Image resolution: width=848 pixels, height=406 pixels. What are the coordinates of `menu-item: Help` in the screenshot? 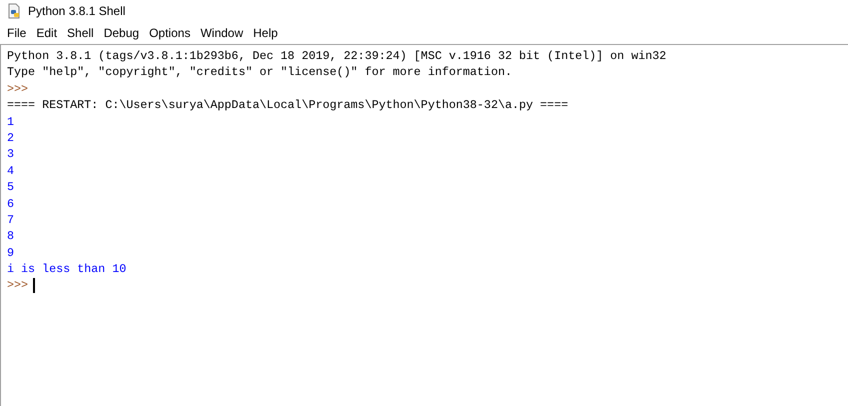 It's located at (265, 33).